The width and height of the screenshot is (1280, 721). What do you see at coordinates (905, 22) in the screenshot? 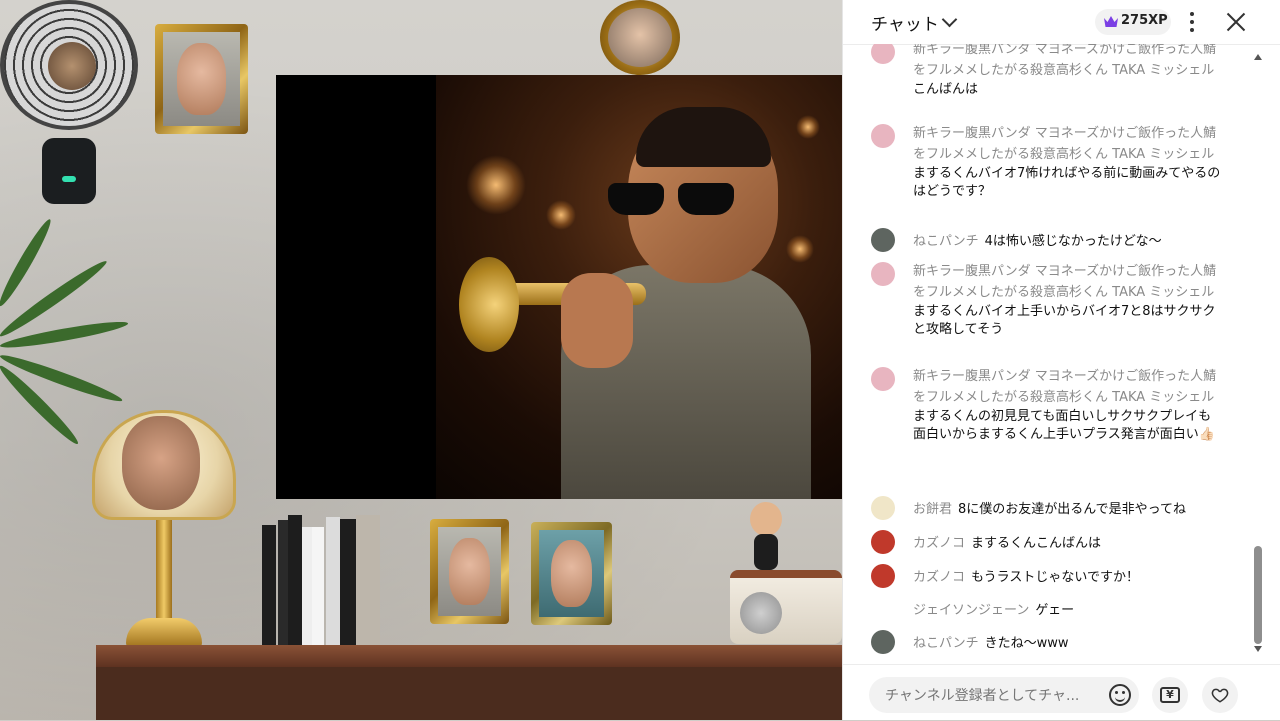
I see `chat-title: チャット` at bounding box center [905, 22].